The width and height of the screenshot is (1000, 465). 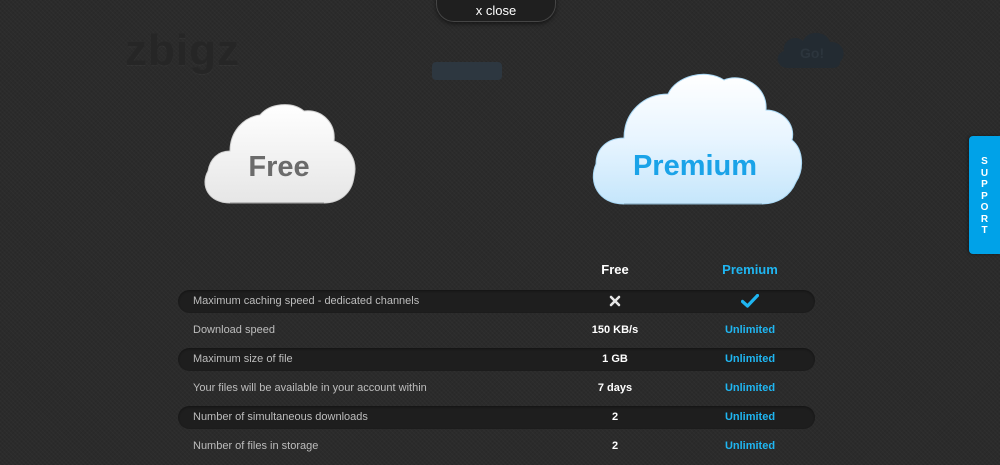 What do you see at coordinates (256, 446) in the screenshot?
I see `row-label: Number of files in storage` at bounding box center [256, 446].